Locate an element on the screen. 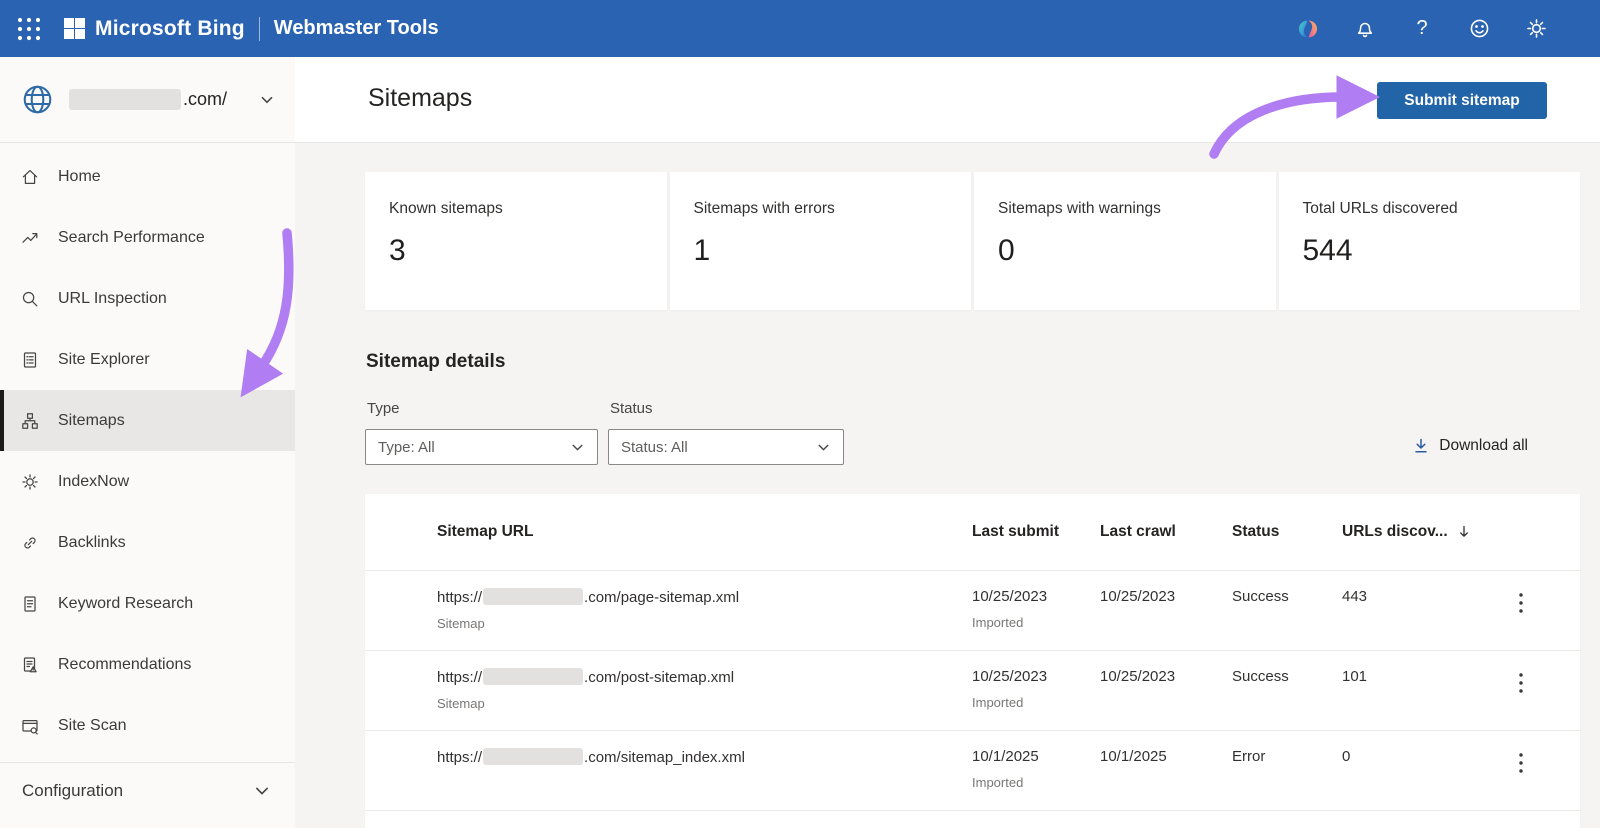 This screenshot has height=828, width=1600. backlinks-icon is located at coordinates (30, 542).